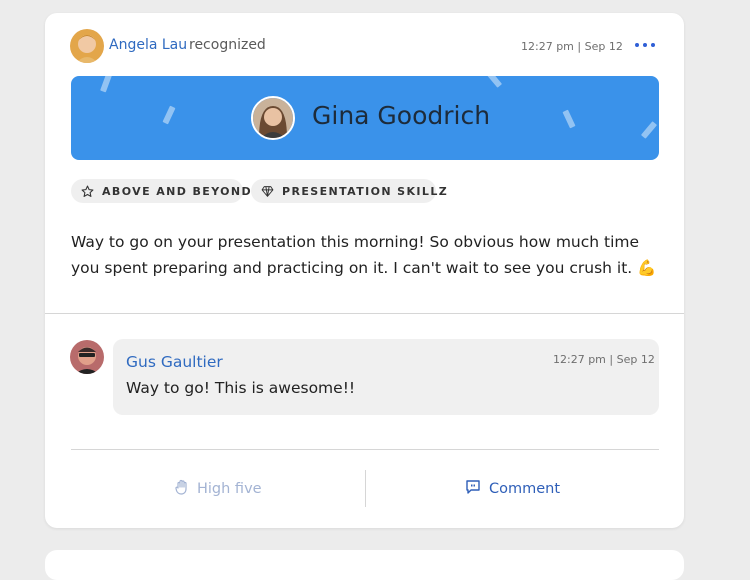  Describe the element at coordinates (267, 191) in the screenshot. I see `diamond-icon` at that location.